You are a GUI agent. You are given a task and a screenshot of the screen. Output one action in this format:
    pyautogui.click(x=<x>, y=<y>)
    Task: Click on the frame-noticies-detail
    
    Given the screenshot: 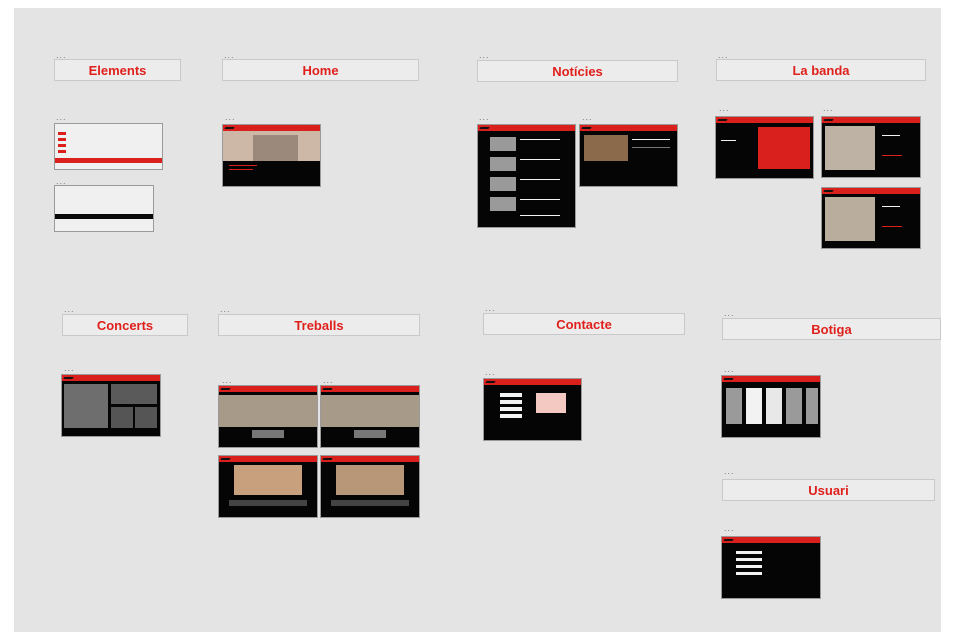 What is the action you would take?
    pyautogui.click(x=628, y=155)
    